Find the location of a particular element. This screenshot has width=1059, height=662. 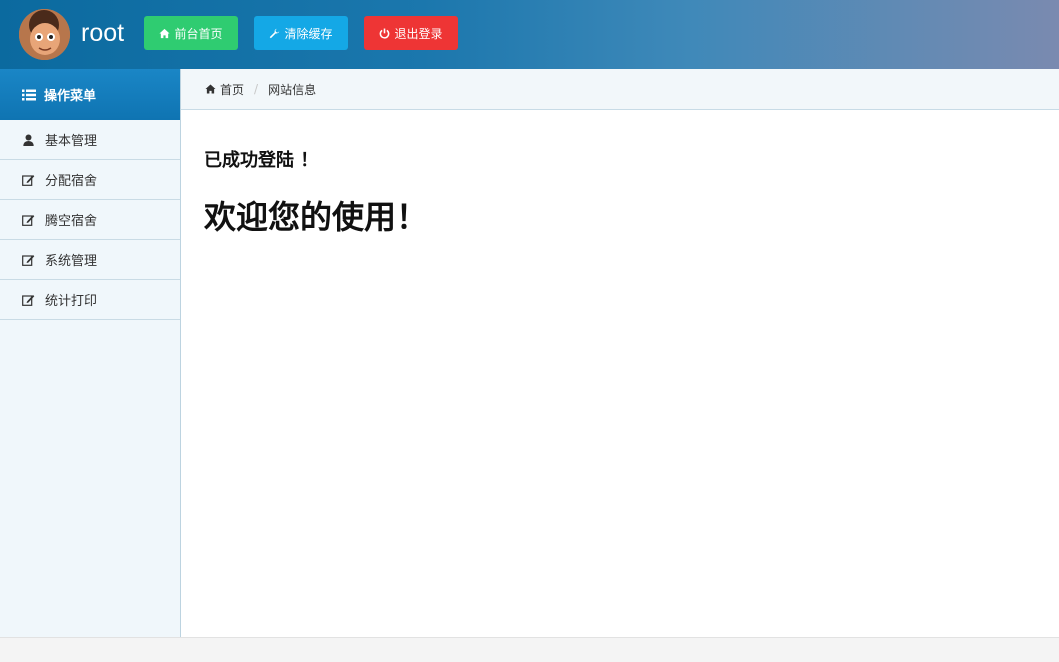

frontend-home-button: 前台首页 is located at coordinates (191, 33).